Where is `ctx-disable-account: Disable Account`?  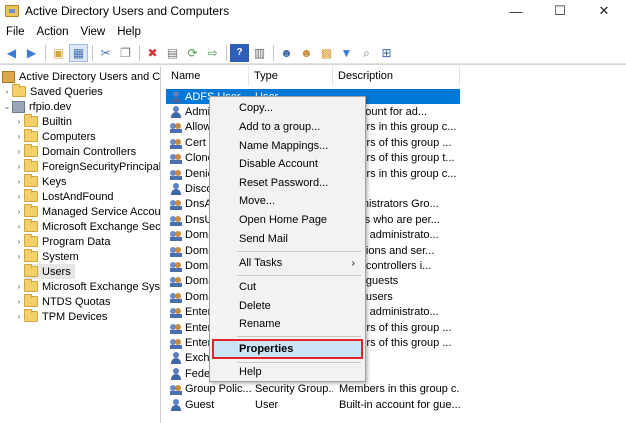
ctx-disable-account: Disable Account is located at coordinates (287, 164).